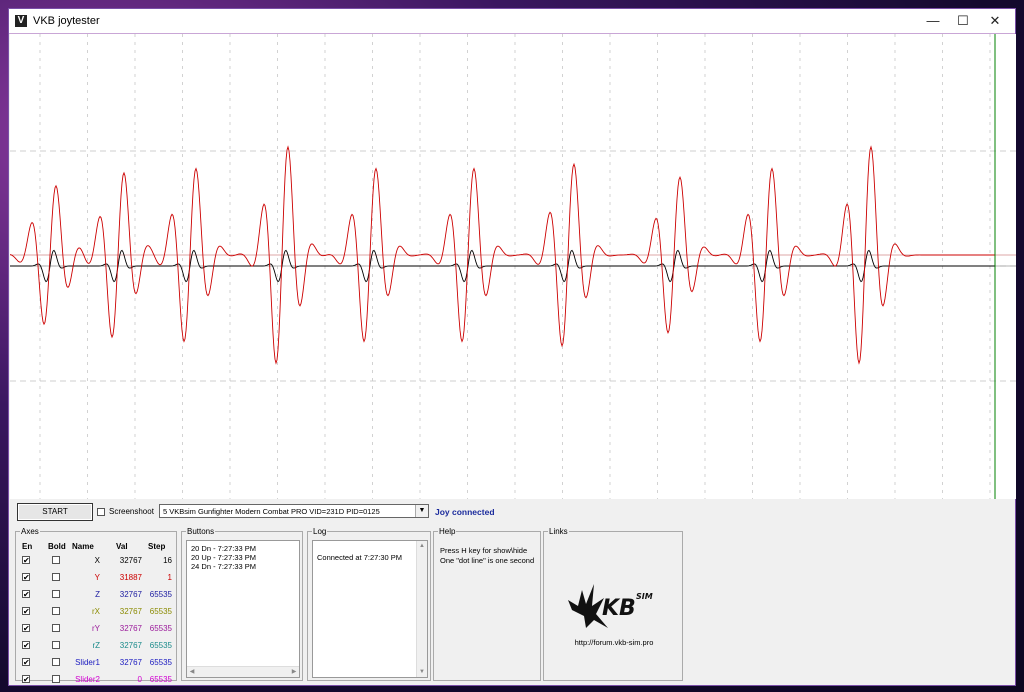  Describe the element at coordinates (243, 671) in the screenshot. I see `horizontal-scrollbar: ◀ ▶` at that location.